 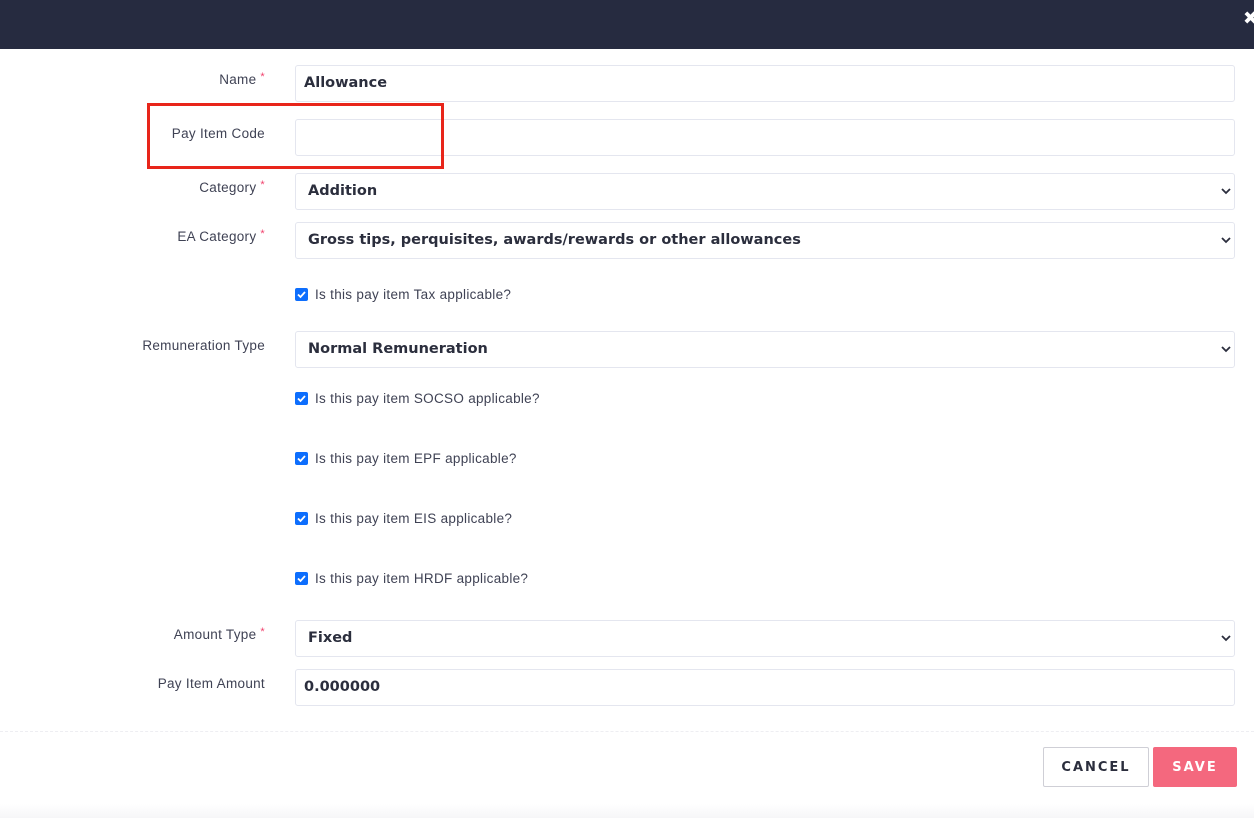 I want to click on hrdf-applicable-row: Is this pay item HRDF applicable?, so click(x=411, y=578).